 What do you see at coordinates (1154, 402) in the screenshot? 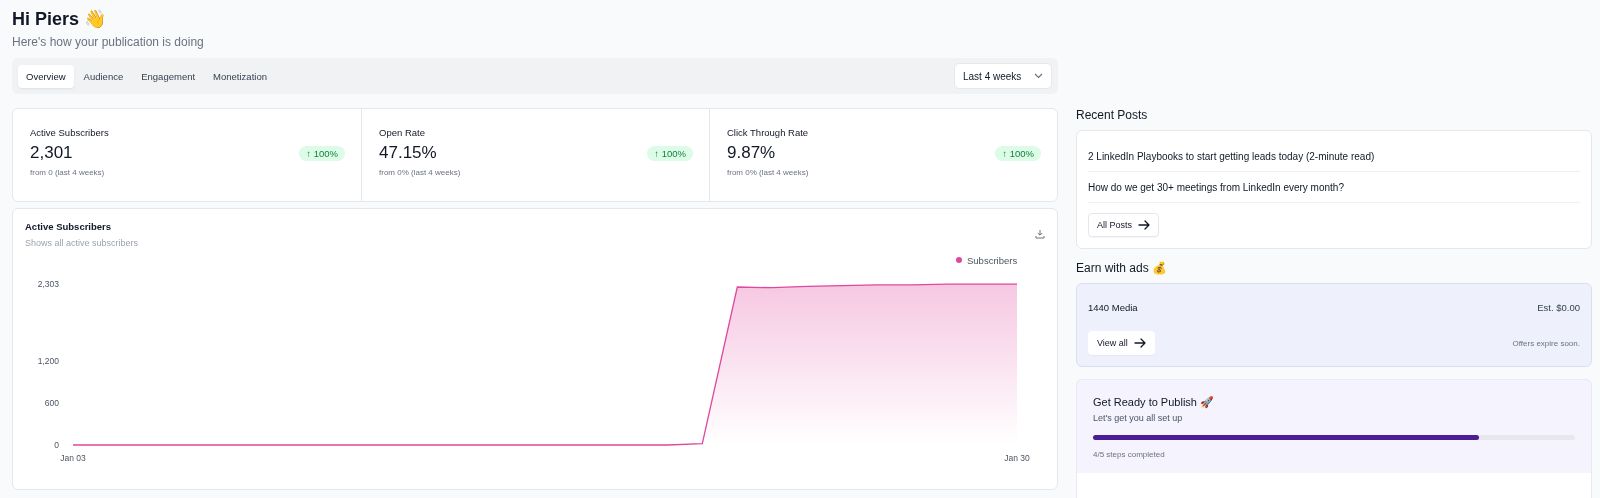
I see `publish-title: Get Ready to Publish 🚀` at bounding box center [1154, 402].